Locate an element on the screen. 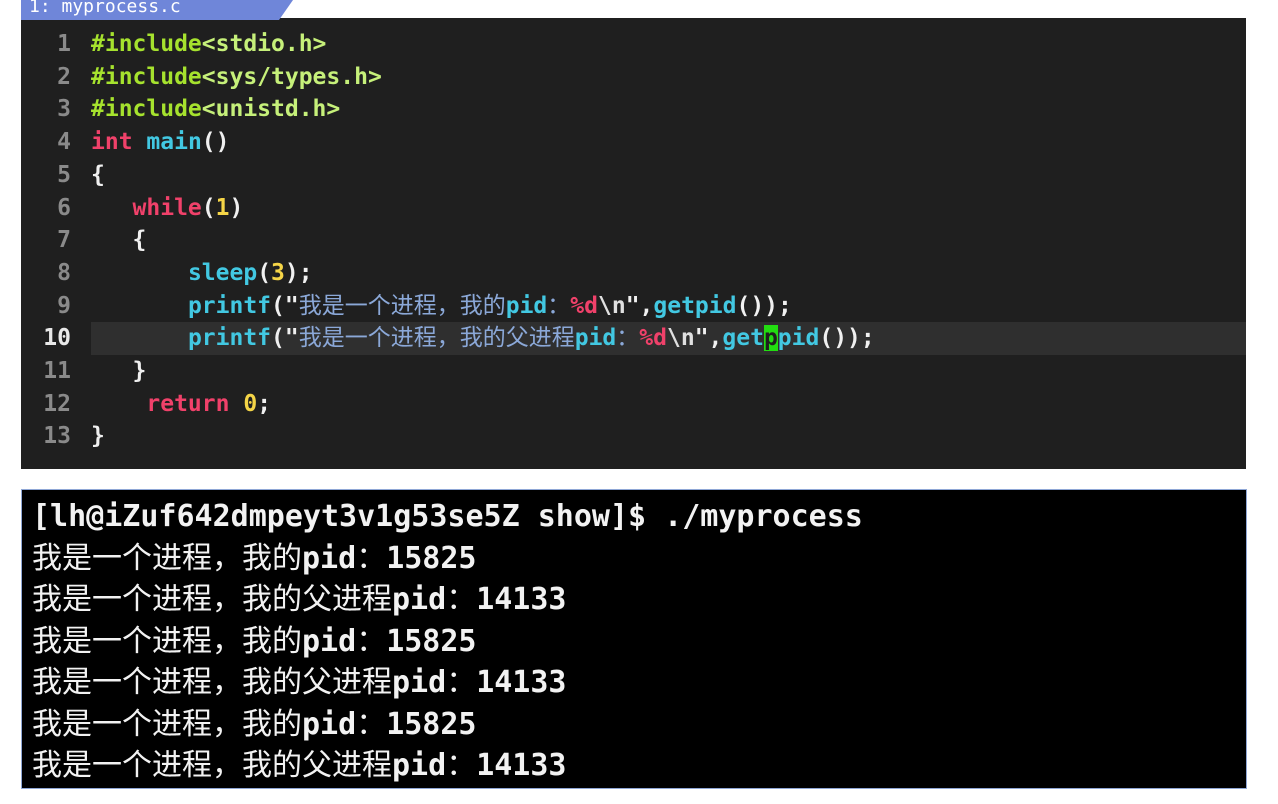  code-token: 1 is located at coordinates (222, 207).